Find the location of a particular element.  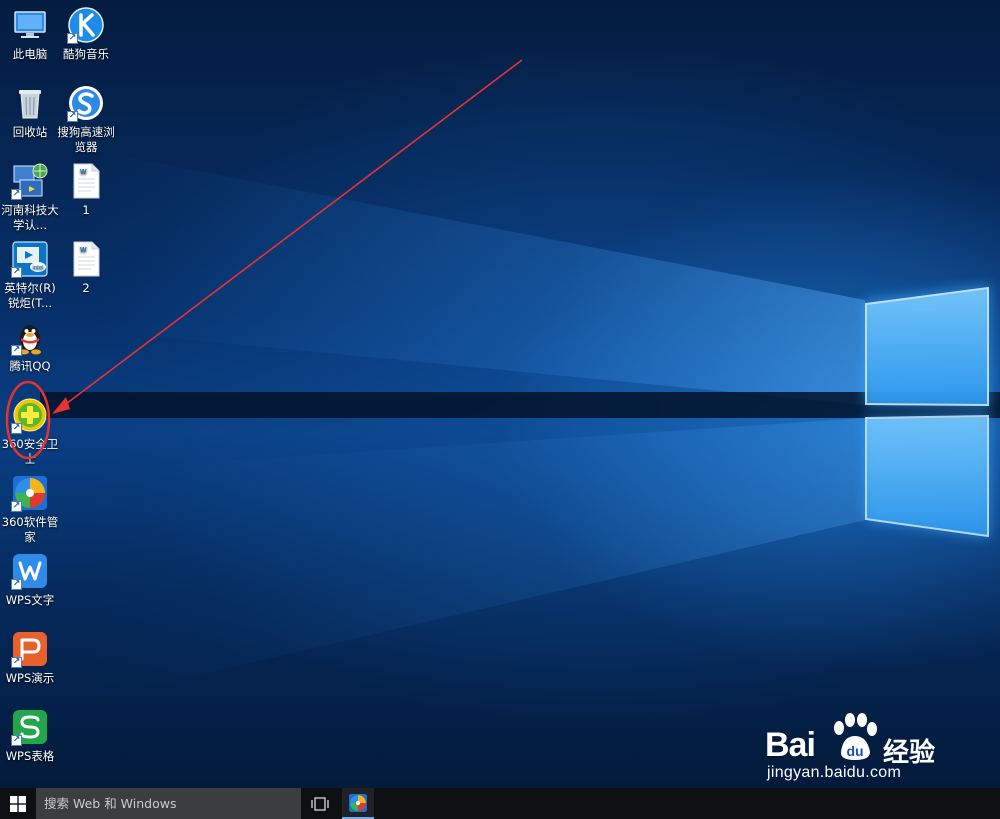

desktop-icon-wps-writer: ↗ WPS文字 is located at coordinates (30, 580).